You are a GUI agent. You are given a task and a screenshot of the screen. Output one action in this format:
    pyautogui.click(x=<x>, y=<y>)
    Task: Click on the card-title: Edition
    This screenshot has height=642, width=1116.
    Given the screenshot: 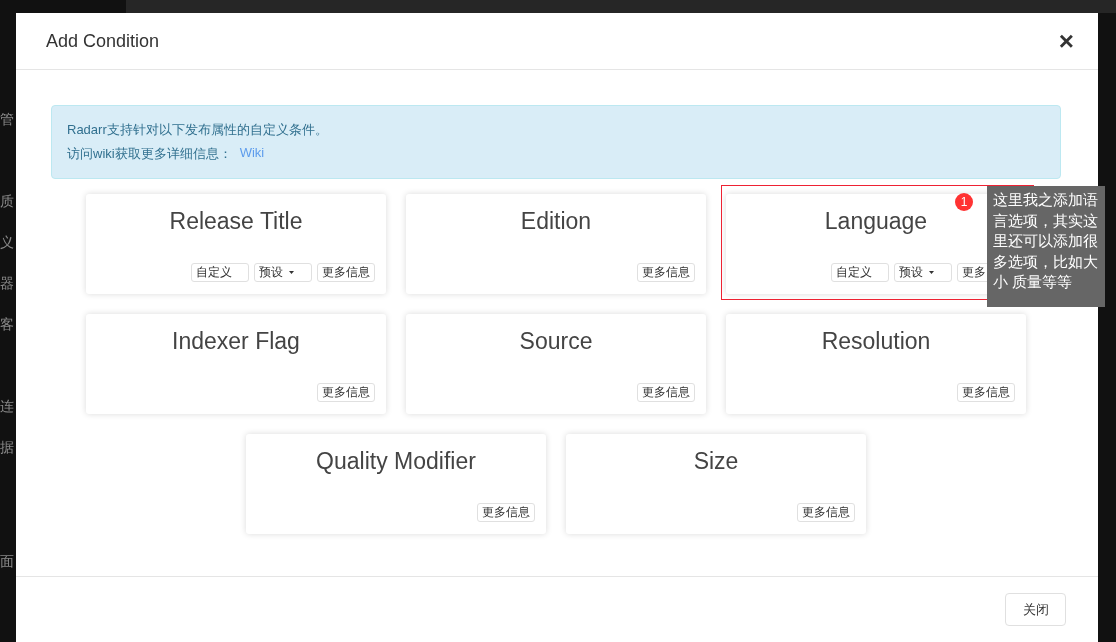 What is the action you would take?
    pyautogui.click(x=556, y=221)
    